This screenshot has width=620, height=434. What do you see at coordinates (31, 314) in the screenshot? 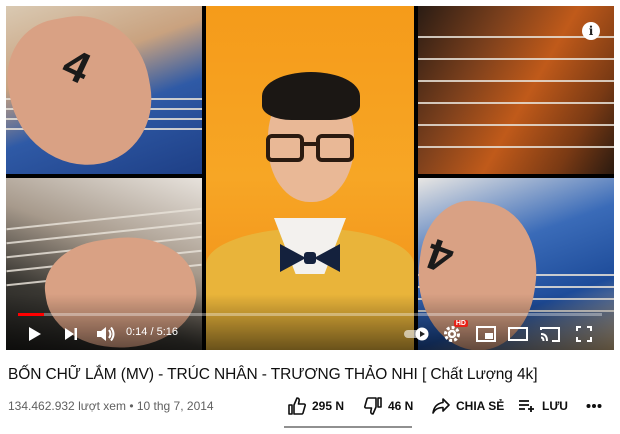
I see `progress-bar-fill` at bounding box center [31, 314].